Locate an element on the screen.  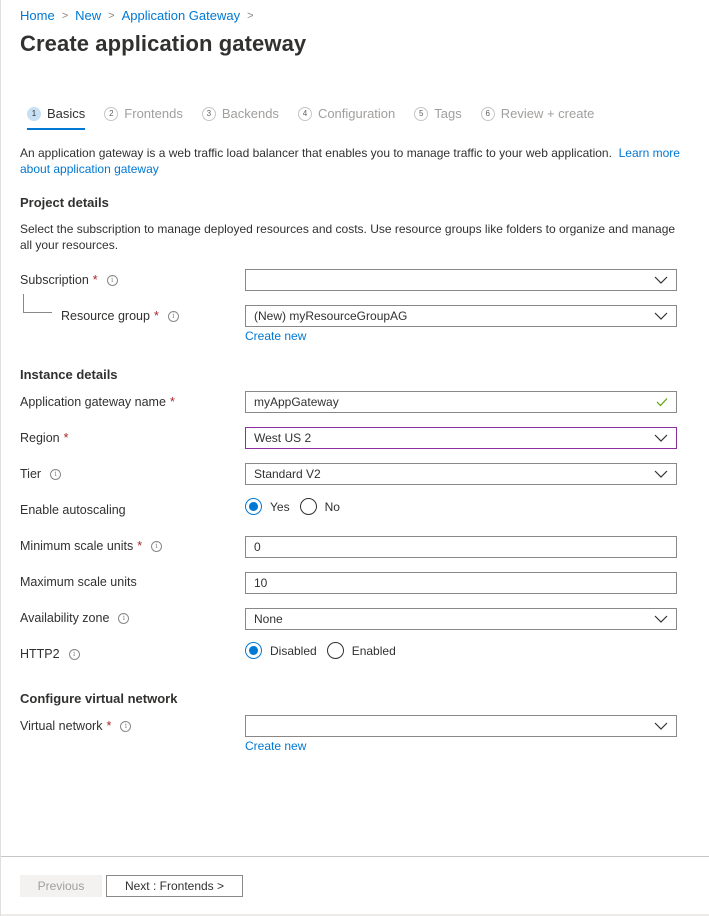
tab-frontends: 2 Frontends is located at coordinates (143, 118).